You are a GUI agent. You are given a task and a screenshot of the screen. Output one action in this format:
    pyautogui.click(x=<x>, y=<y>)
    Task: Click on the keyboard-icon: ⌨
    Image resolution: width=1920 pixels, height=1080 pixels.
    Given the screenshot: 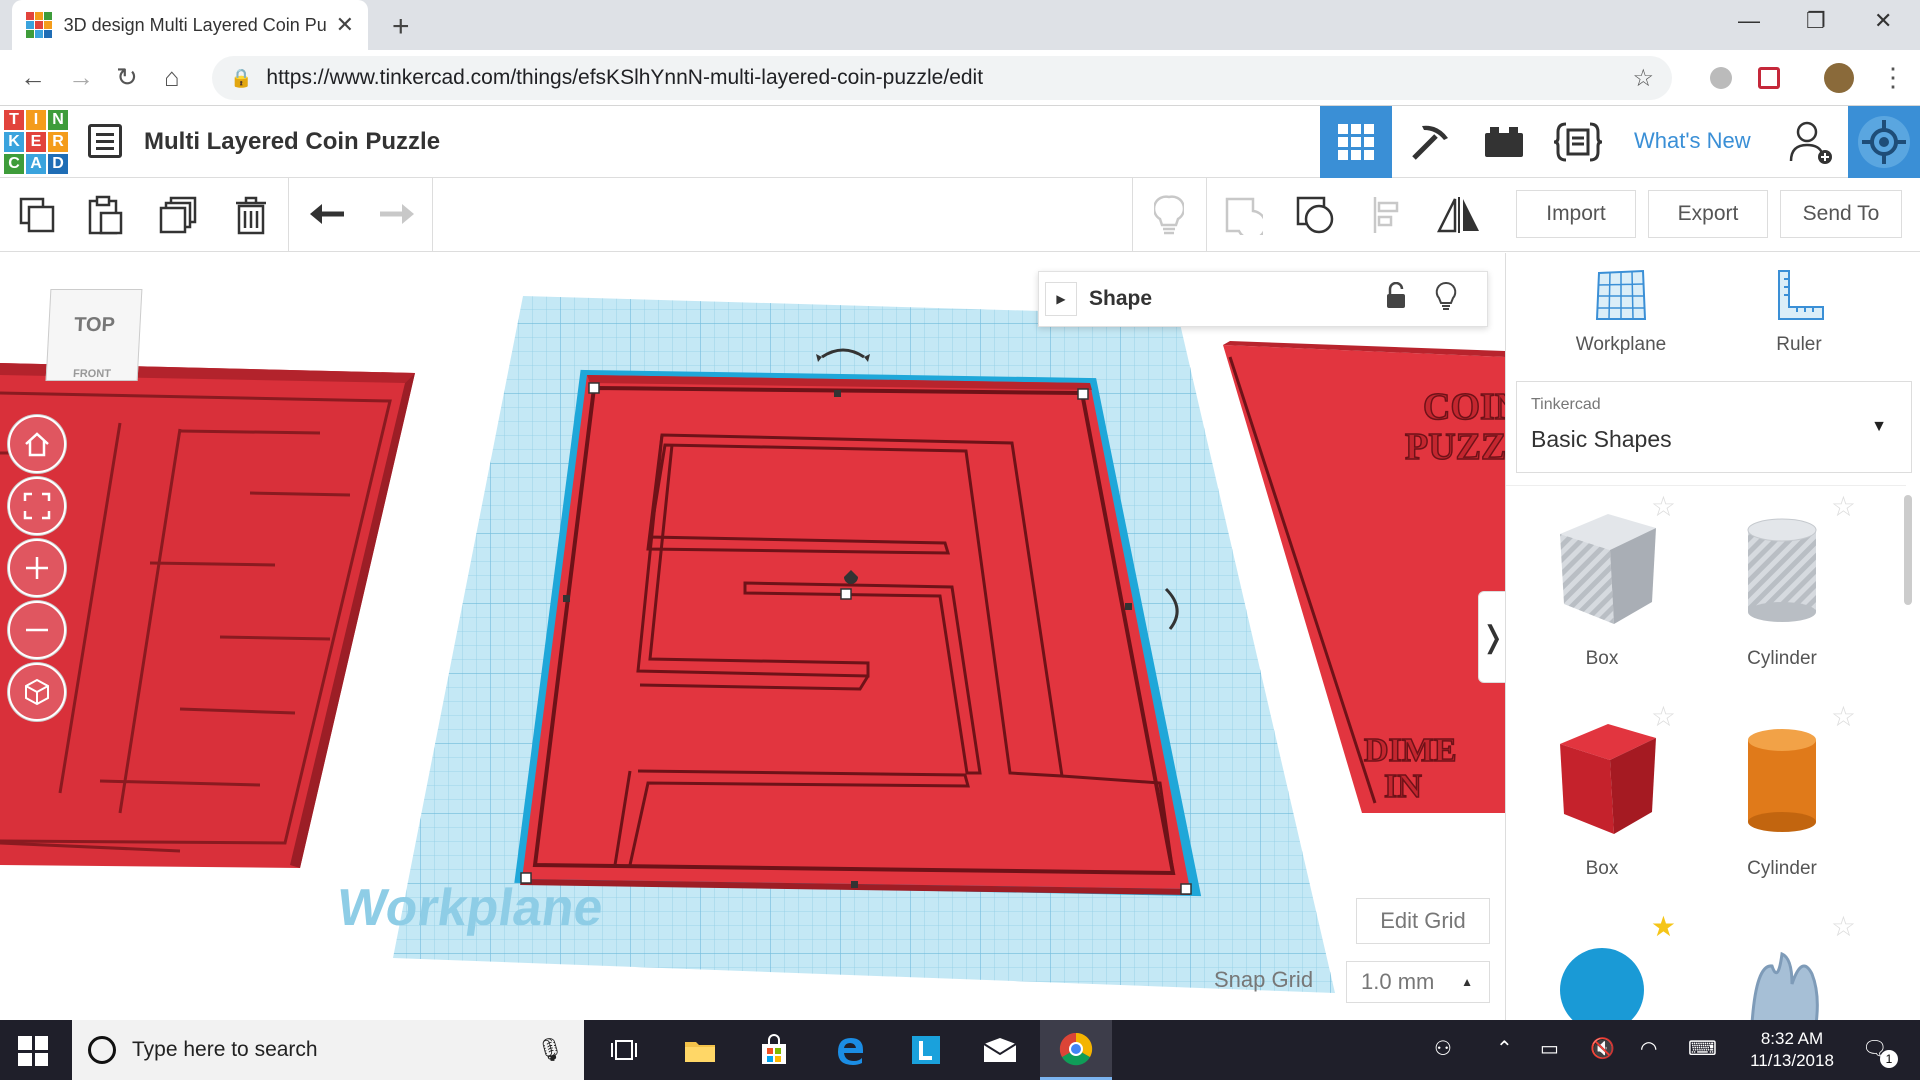 What is the action you would take?
    pyautogui.click(x=1702, y=1048)
    